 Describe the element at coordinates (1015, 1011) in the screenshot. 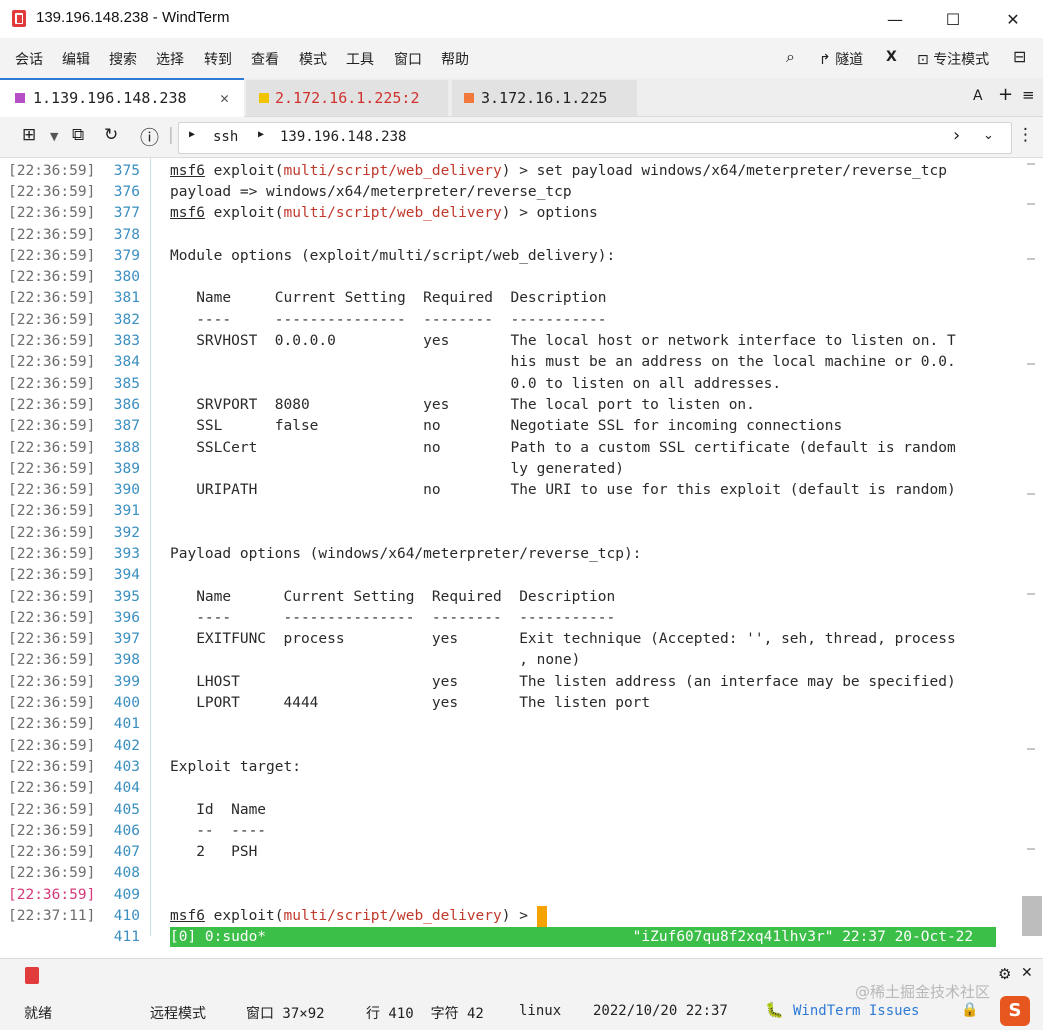

I see `ime-icon: S` at that location.